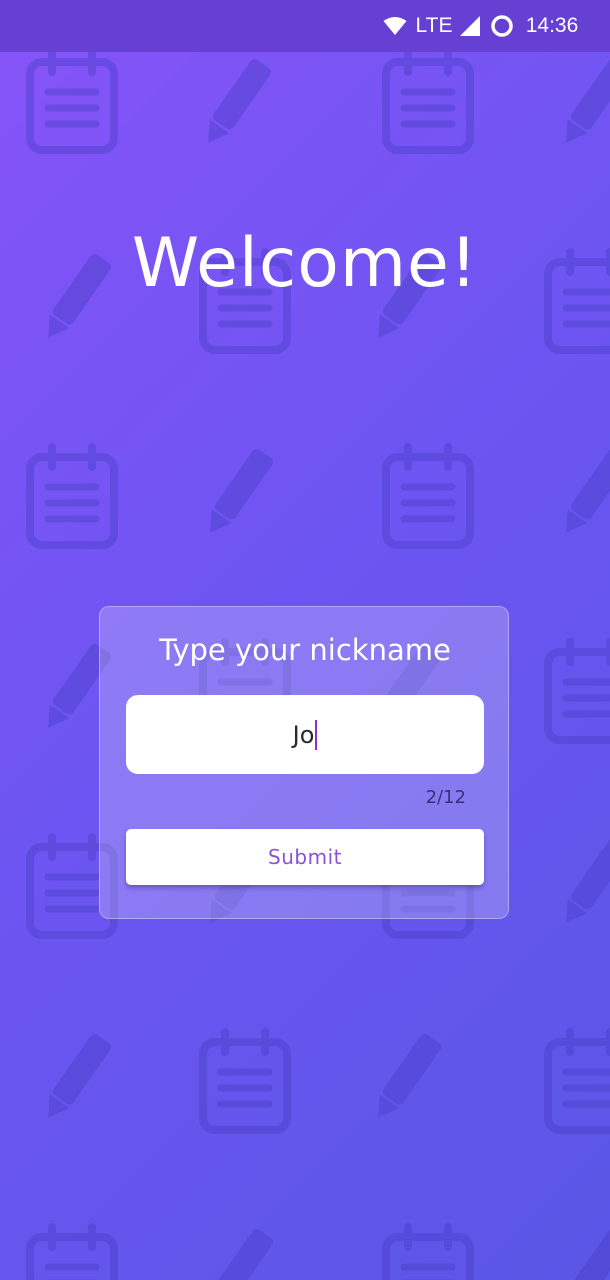  I want to click on wifi-icon, so click(395, 26).